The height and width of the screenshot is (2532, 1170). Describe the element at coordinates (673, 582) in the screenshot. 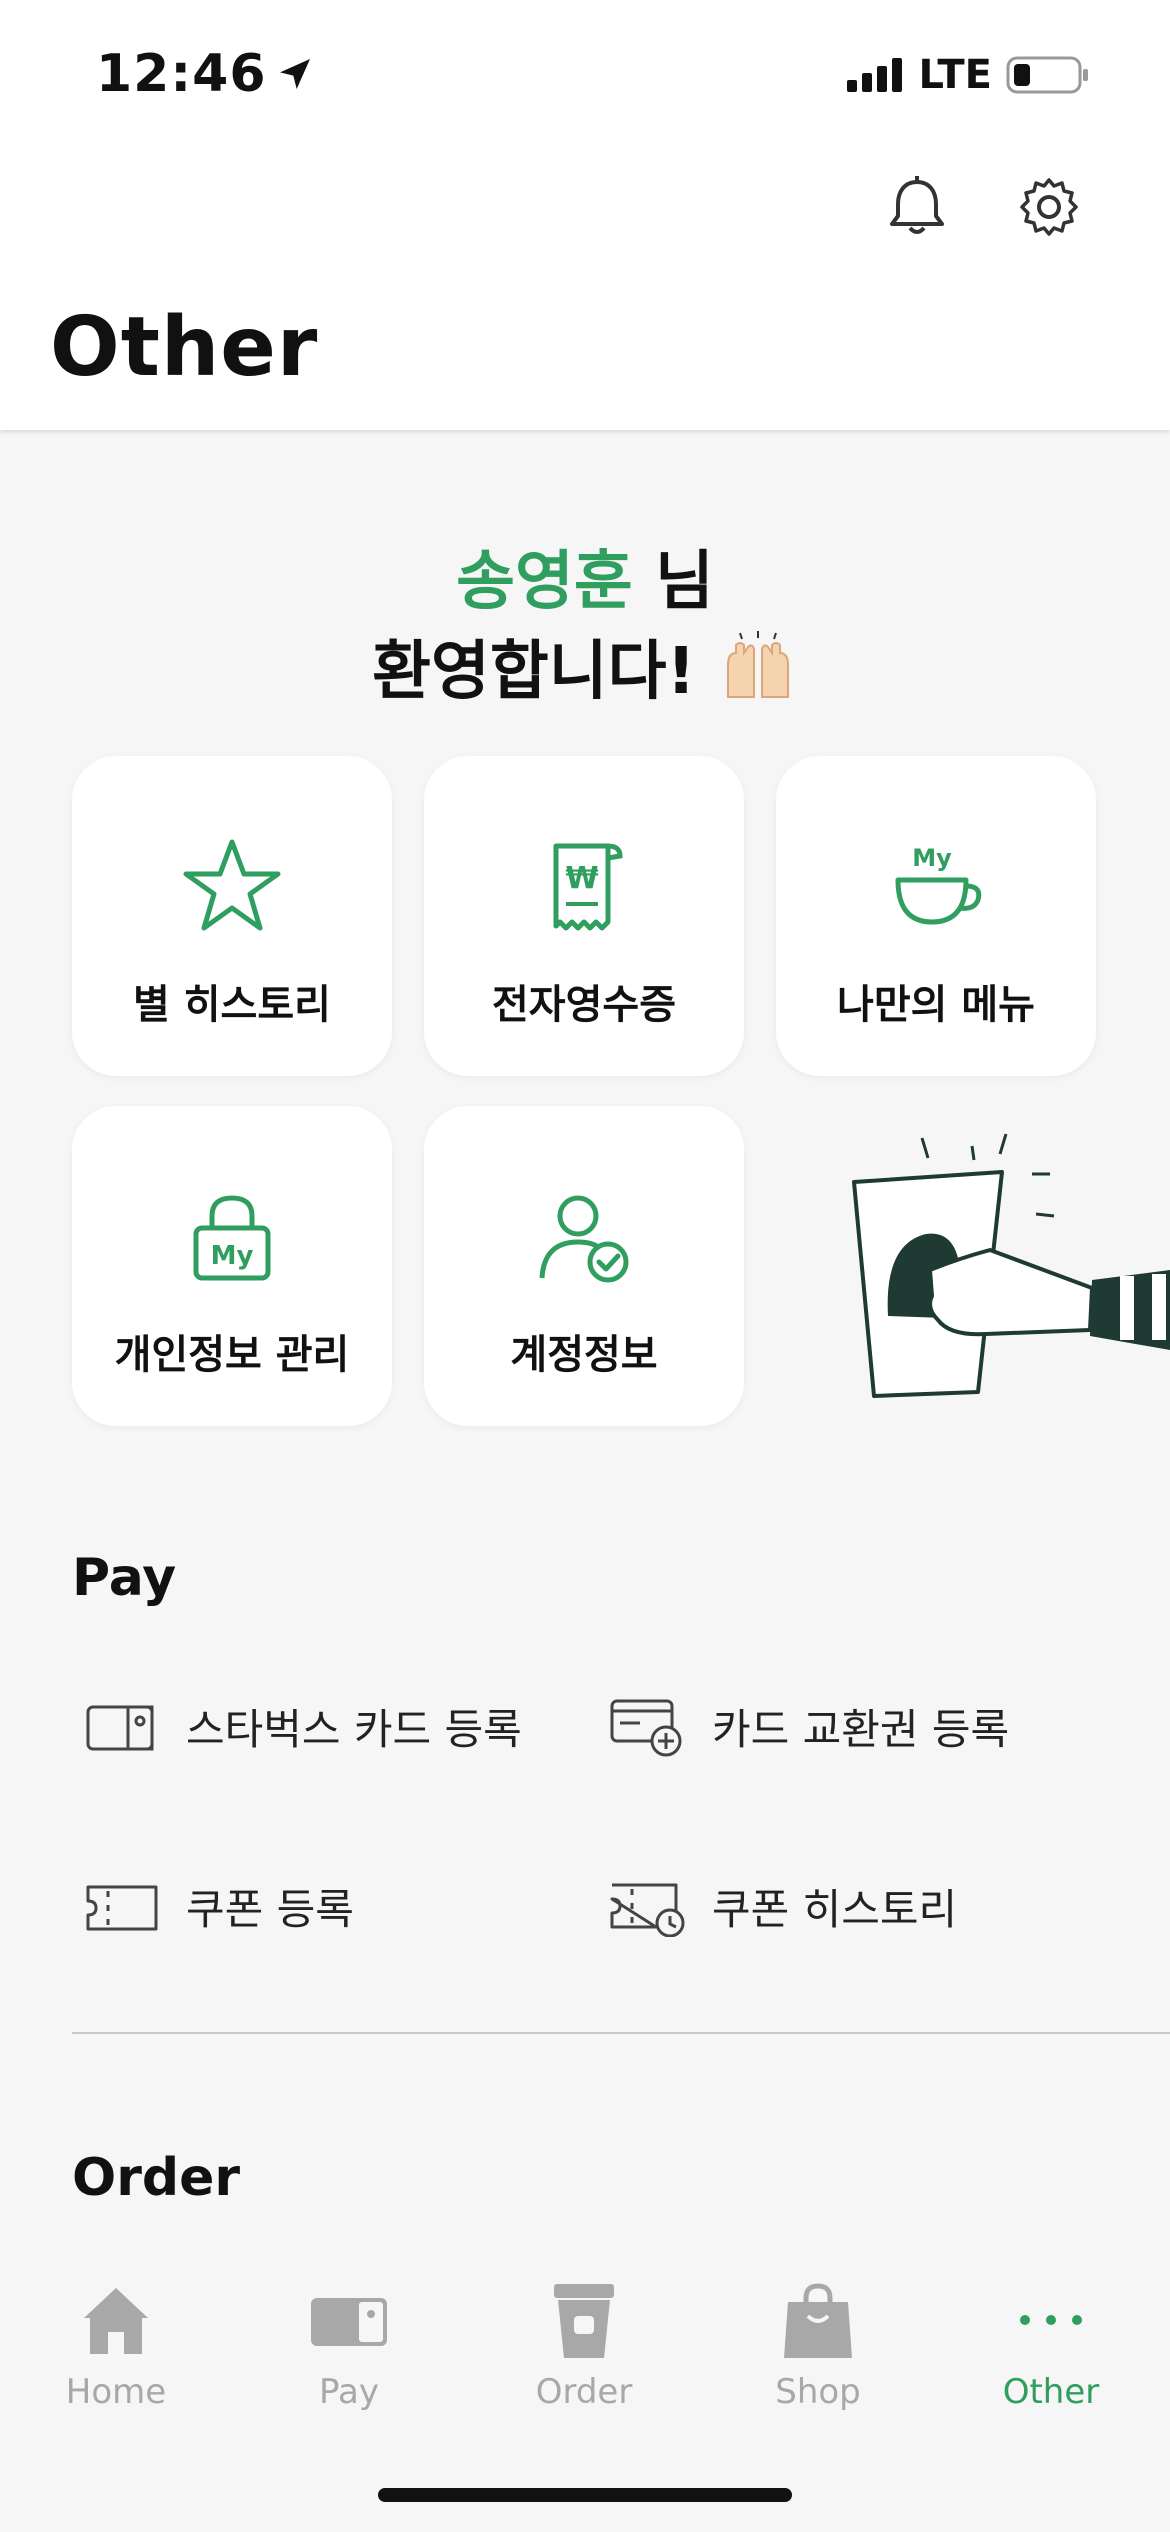

I see `name-suffix: 님` at that location.